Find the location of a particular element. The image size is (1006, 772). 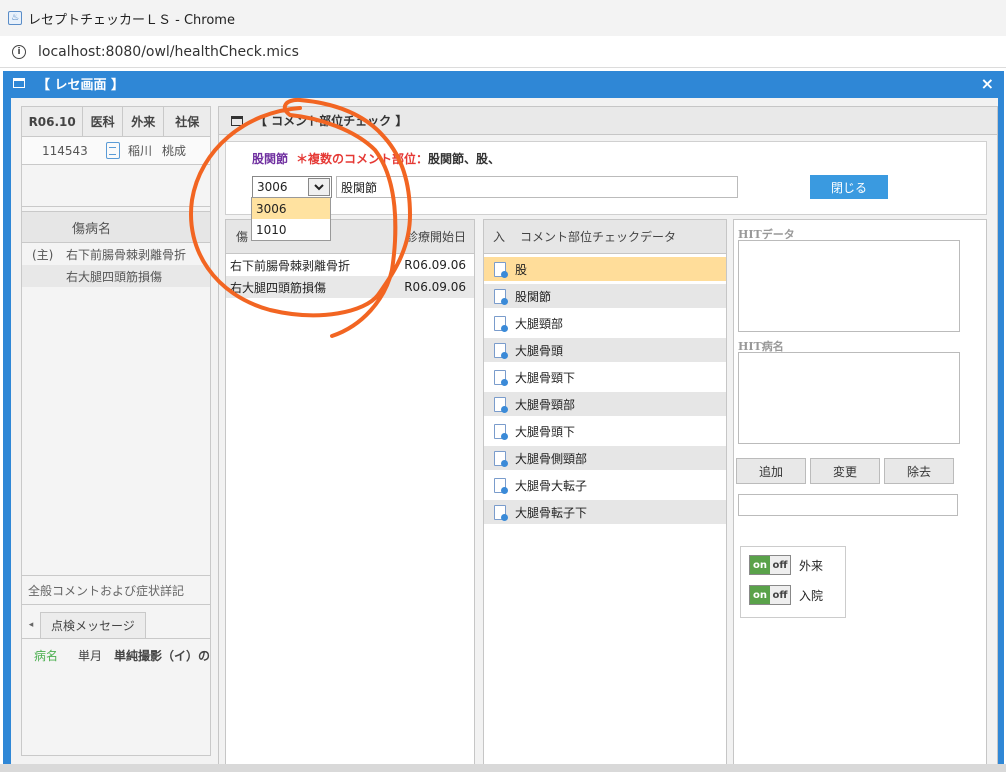

list-item: 大腿骨頭下 is located at coordinates (605, 431).